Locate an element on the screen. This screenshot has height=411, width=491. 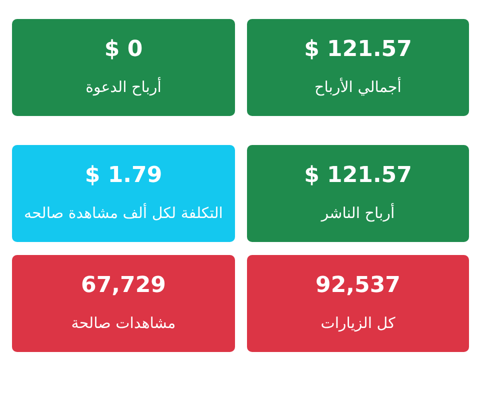
stat-label: التكلفة لكل ألف مشاهدة صالحه is located at coordinates (123, 213).